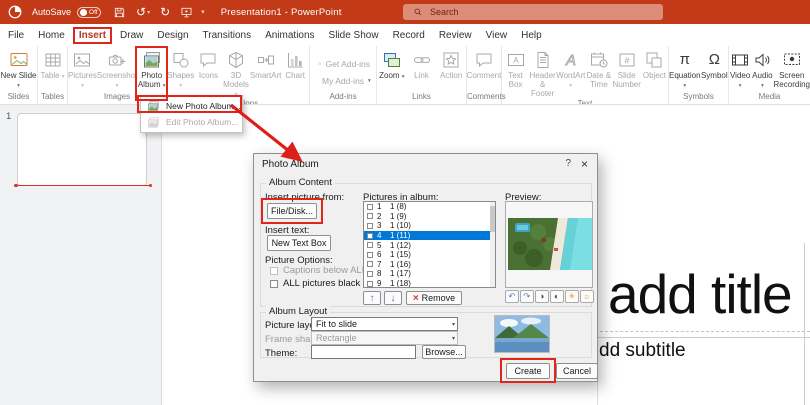 The height and width of the screenshot is (405, 810). What do you see at coordinates (172, 35) in the screenshot?
I see `tab-design: Design` at bounding box center [172, 35].